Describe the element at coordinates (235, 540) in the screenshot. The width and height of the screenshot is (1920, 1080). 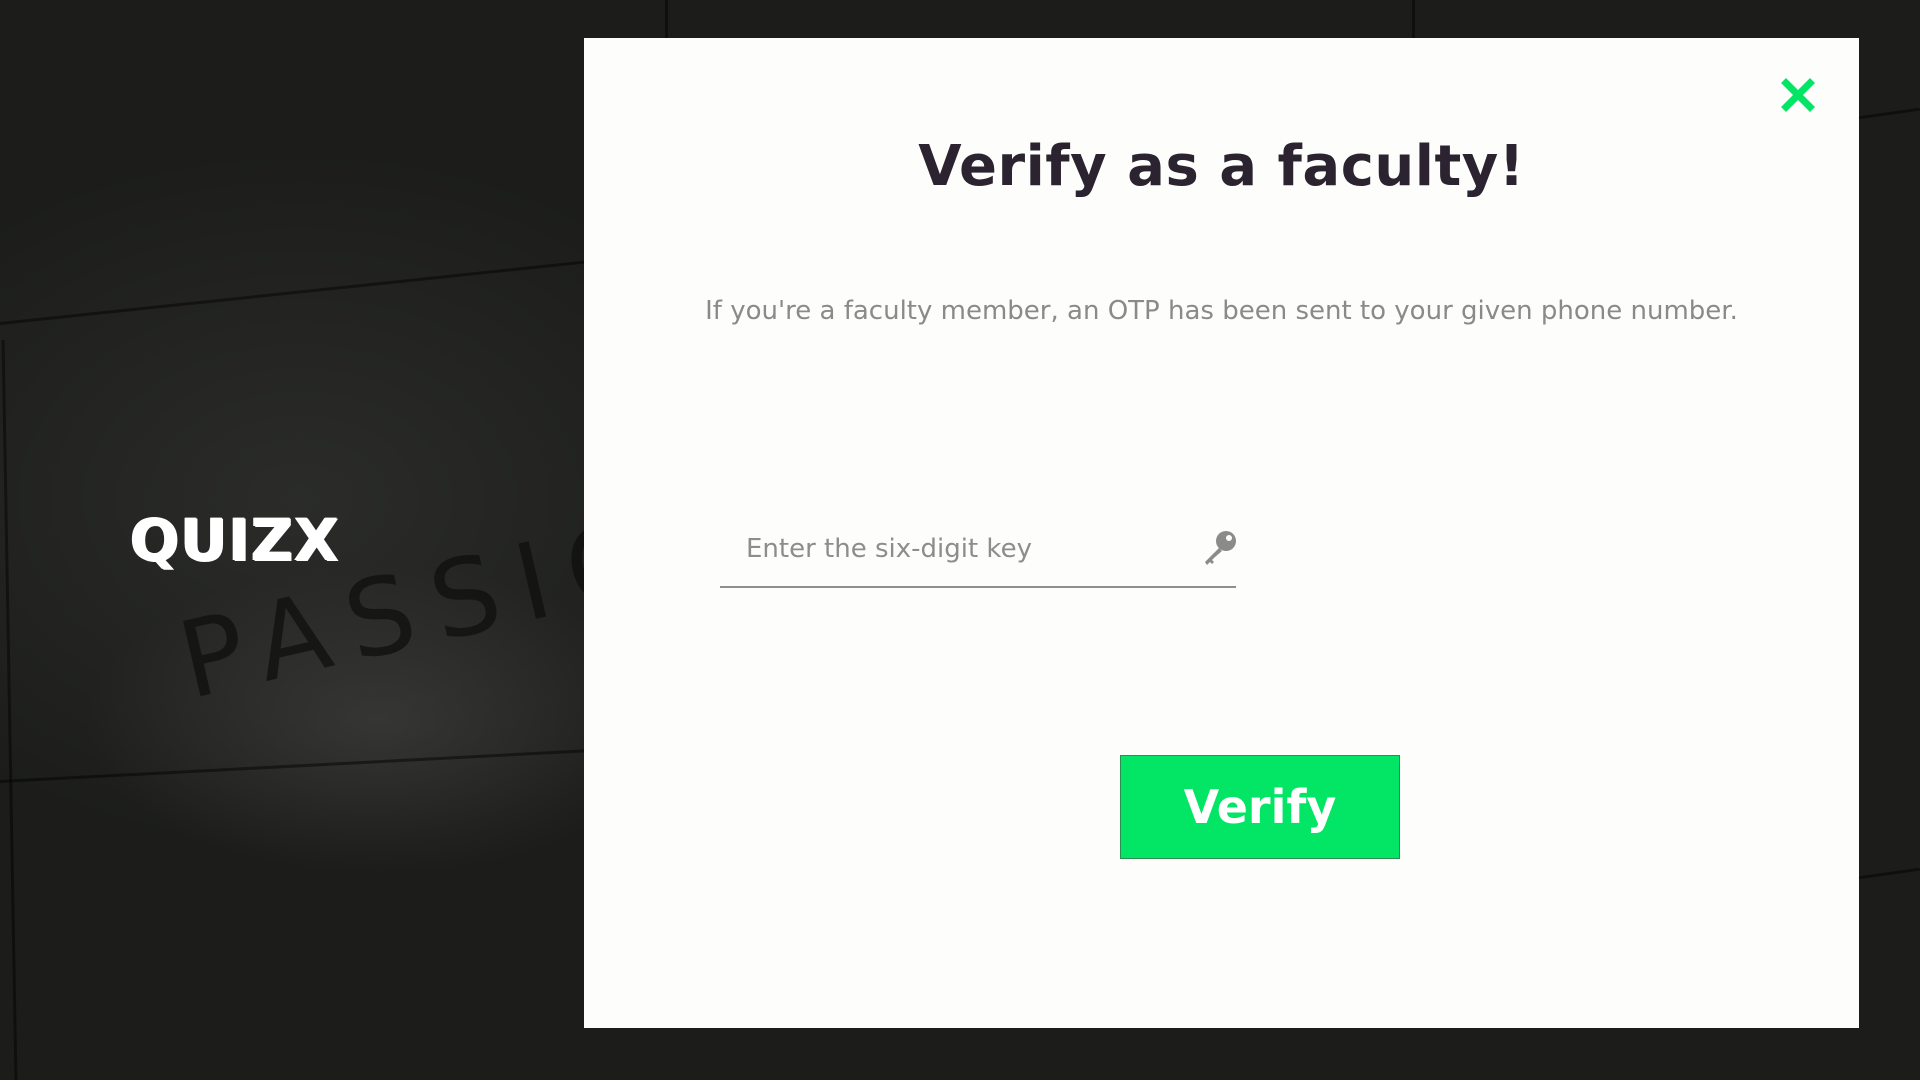
I see `quizx-logo: QUIZX` at that location.